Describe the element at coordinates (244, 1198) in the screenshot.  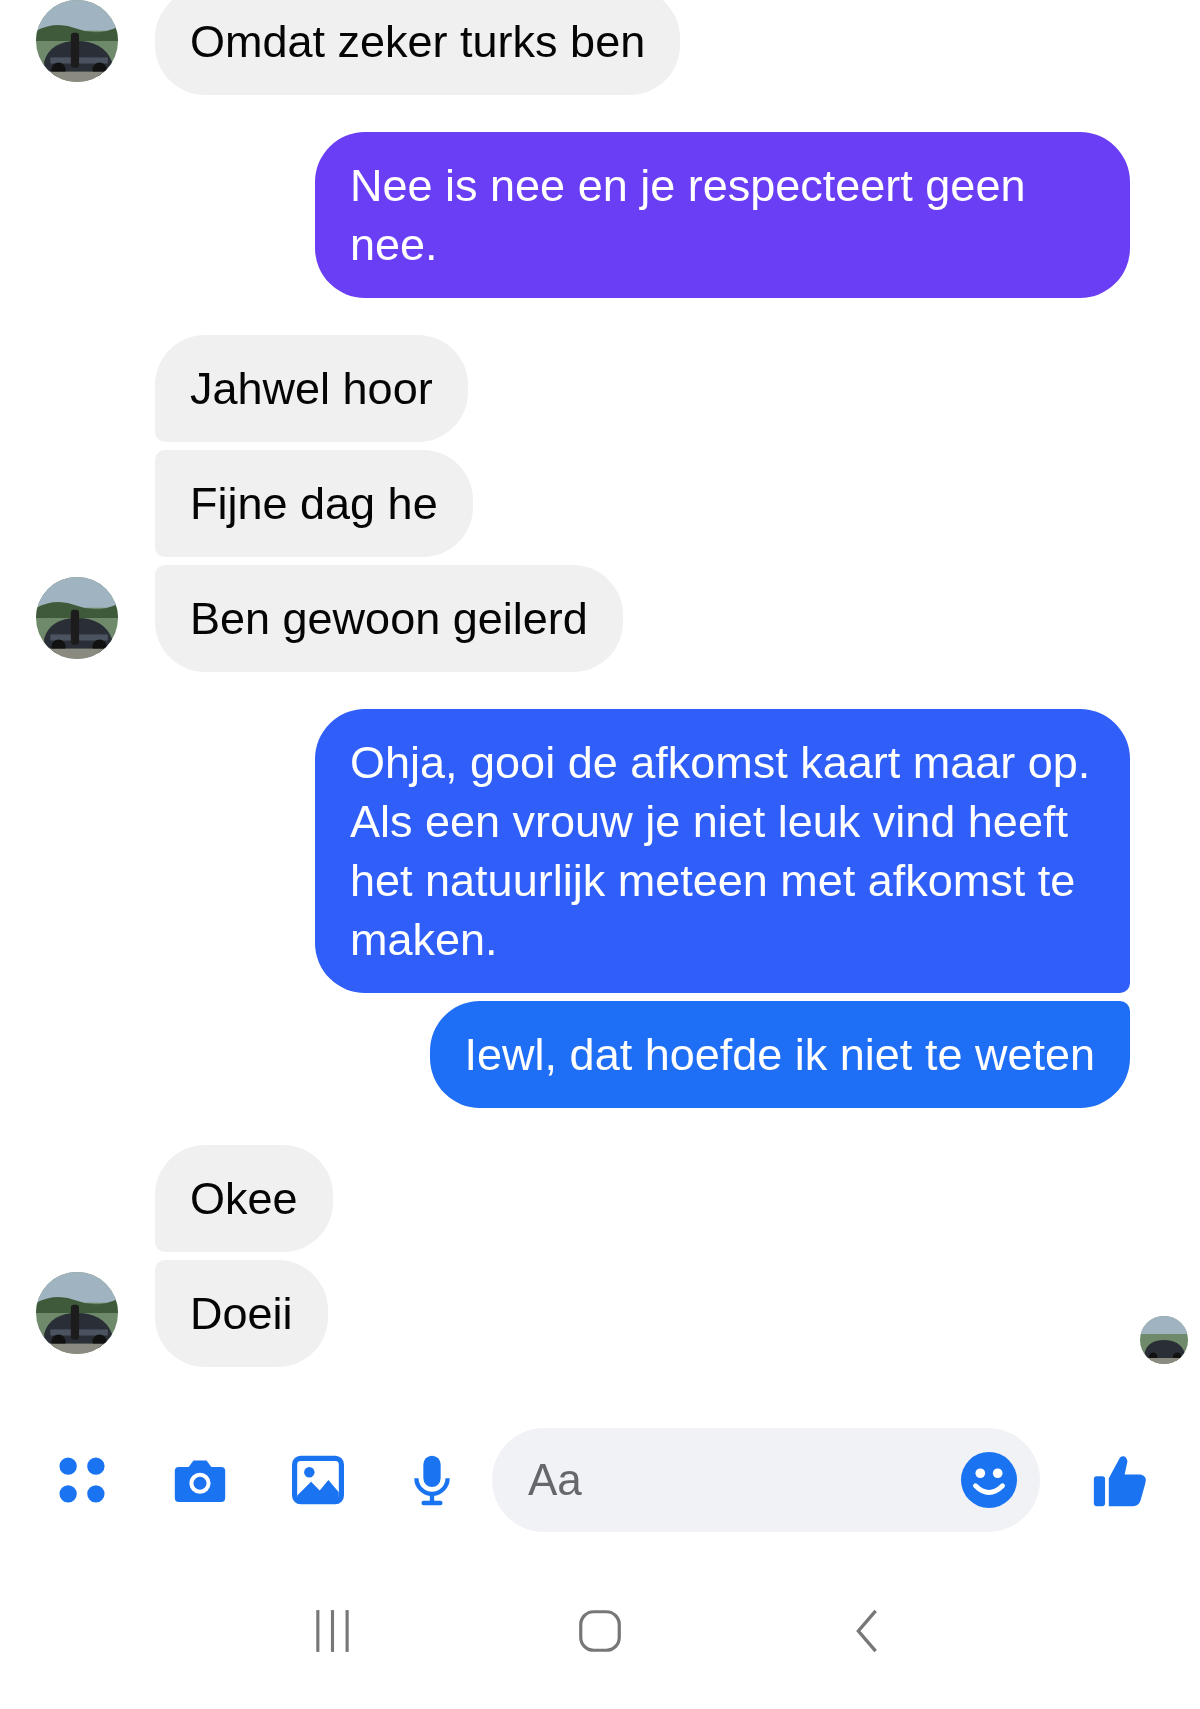
I see `message-bubble: Okee` at that location.